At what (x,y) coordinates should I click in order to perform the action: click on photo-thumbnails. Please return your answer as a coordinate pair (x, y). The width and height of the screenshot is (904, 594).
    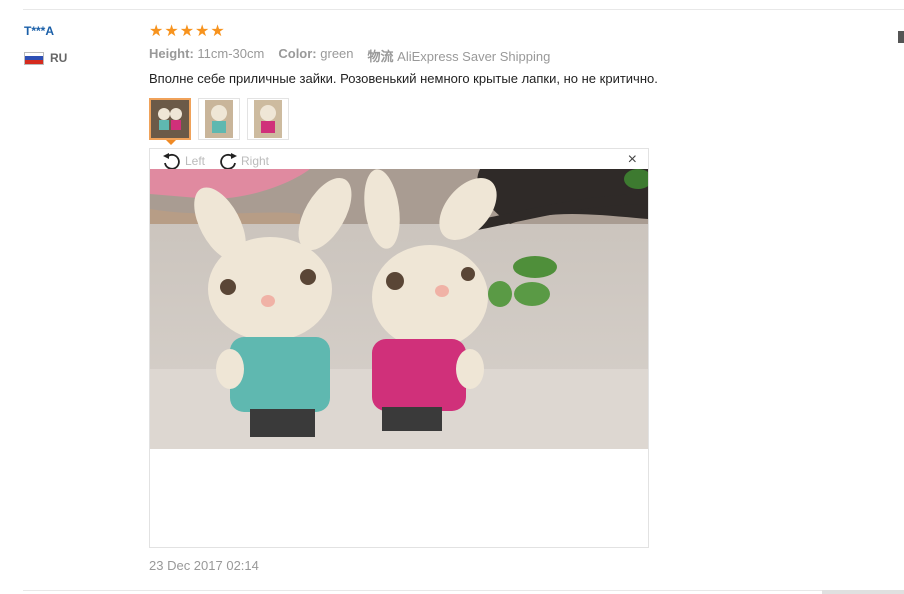
    Looking at the image, I should click on (219, 119).